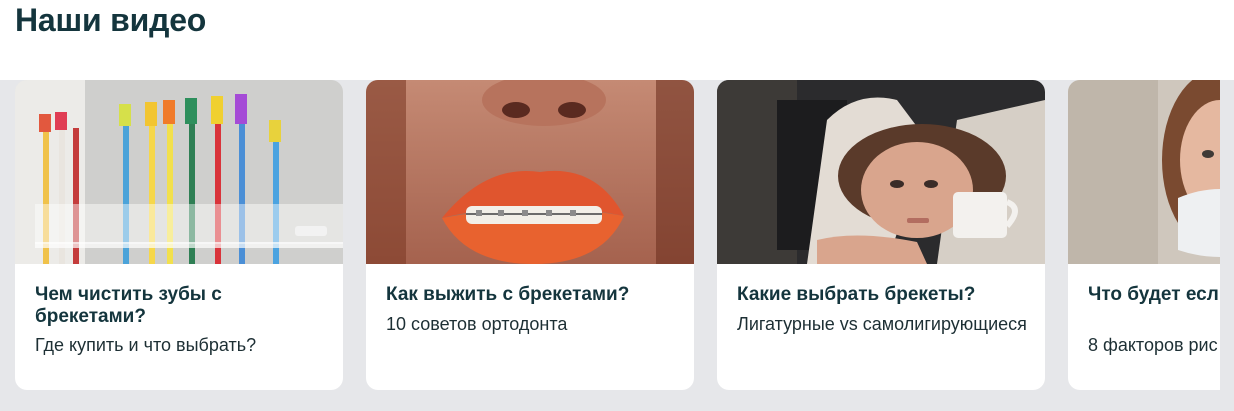 Image resolution: width=1234 pixels, height=411 pixels. What do you see at coordinates (179, 172) in the screenshot?
I see `toothbrushes-photo` at bounding box center [179, 172].